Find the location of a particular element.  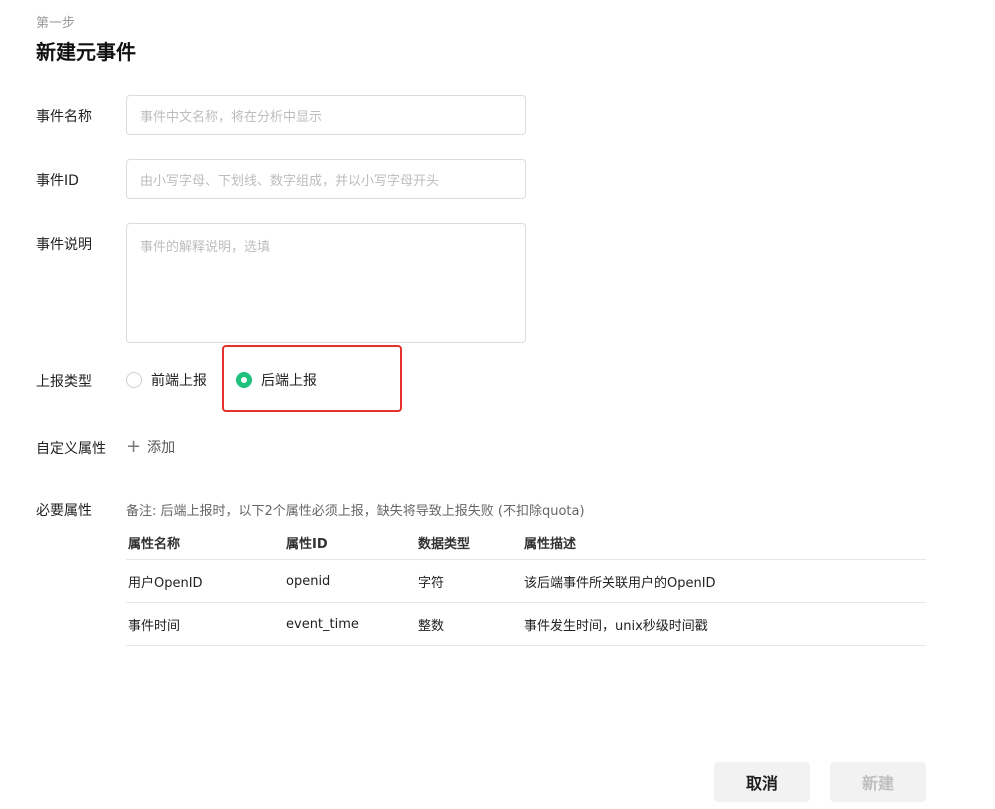

header-prop-desc: 属性描述 is located at coordinates (550, 544).